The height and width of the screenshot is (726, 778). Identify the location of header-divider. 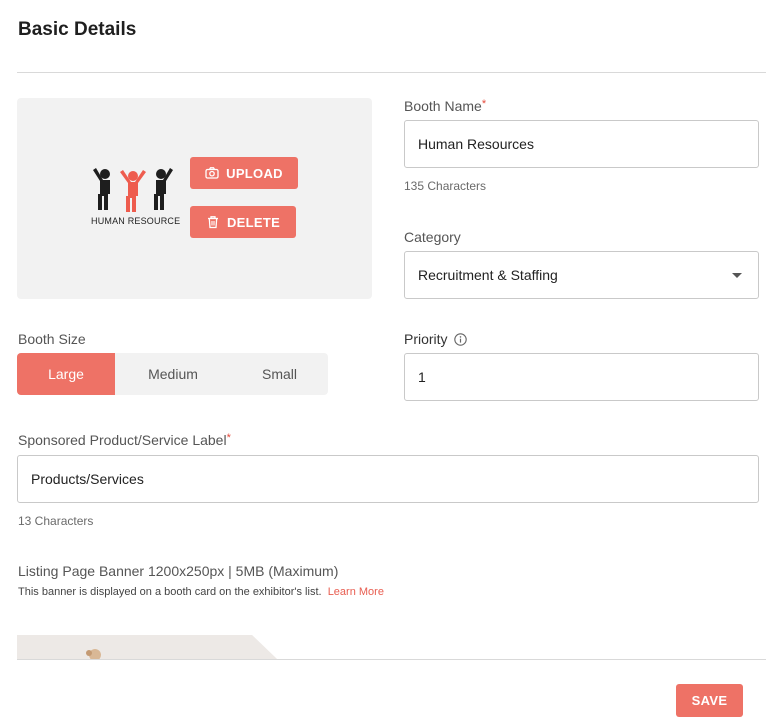
(391, 72).